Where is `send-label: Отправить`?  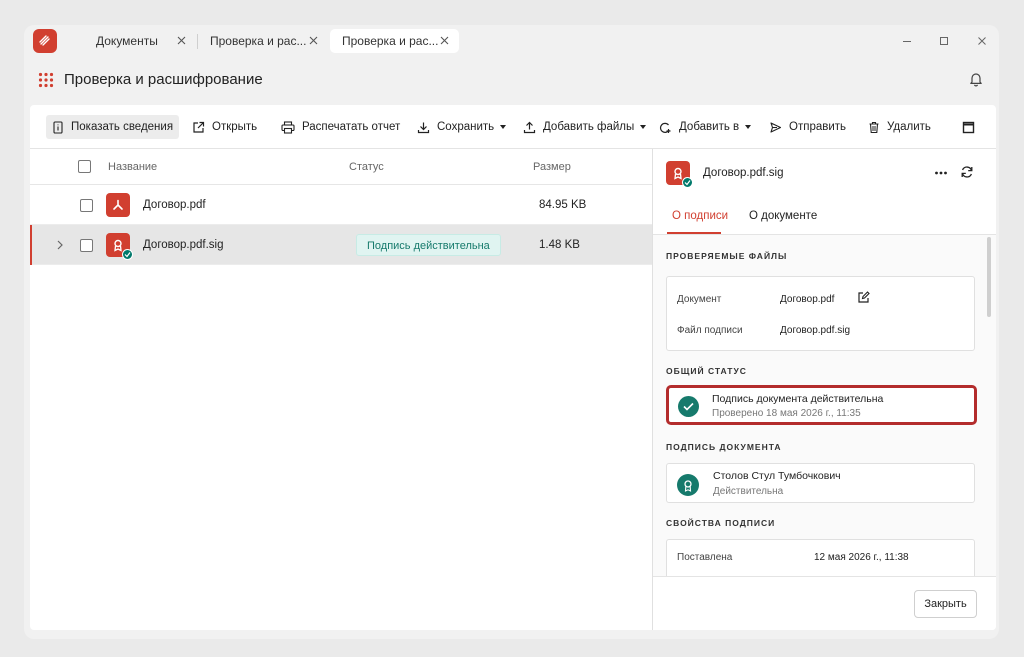 send-label: Отправить is located at coordinates (818, 127).